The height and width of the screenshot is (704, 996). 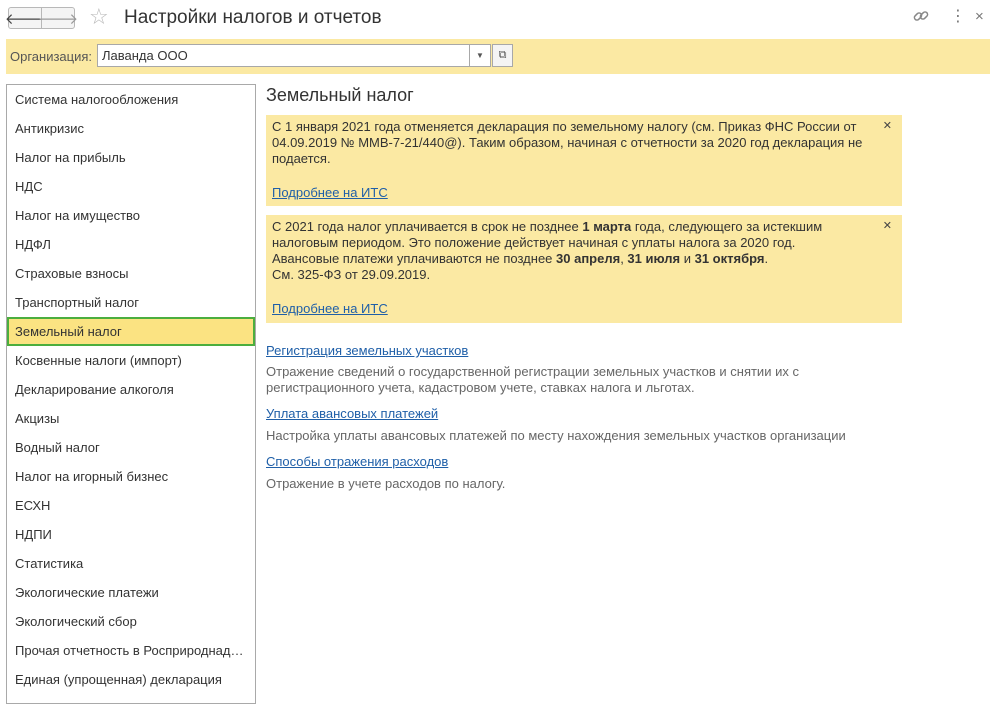 What do you see at coordinates (340, 95) in the screenshot?
I see `section-title: Земельный налог` at bounding box center [340, 95].